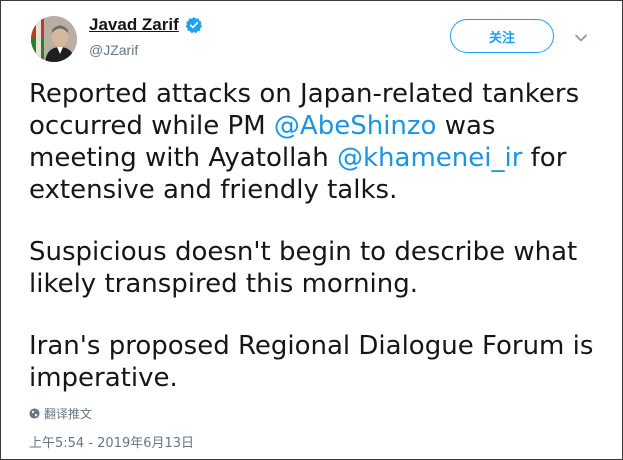  What do you see at coordinates (113, 50) in the screenshot?
I see `user-handle: @JZarif` at bounding box center [113, 50].